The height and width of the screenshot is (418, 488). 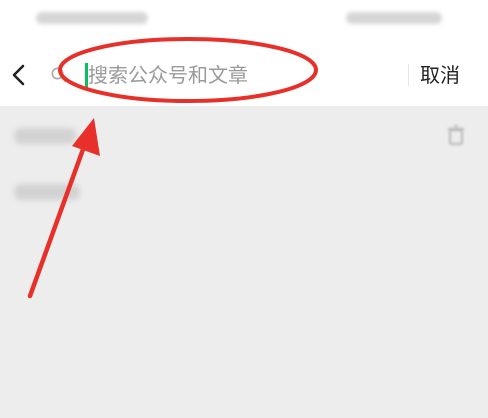 I want to click on trash-icon, so click(x=456, y=135).